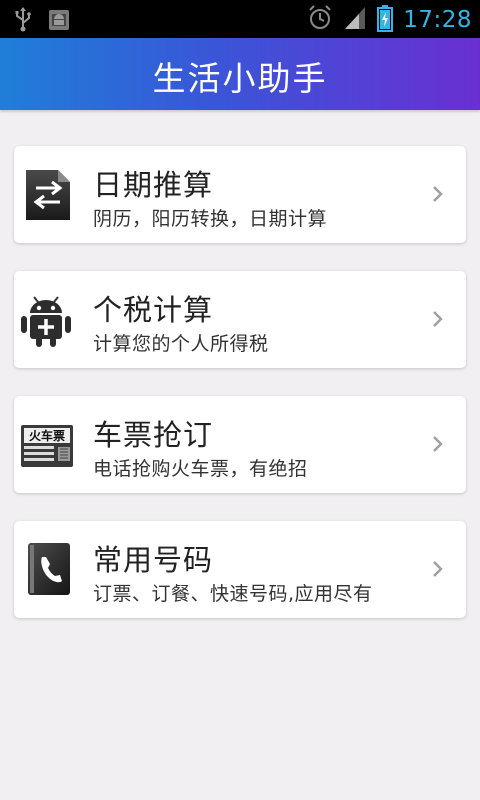 The image size is (480, 800). I want to click on card-title: 个税计算, so click(153, 310).